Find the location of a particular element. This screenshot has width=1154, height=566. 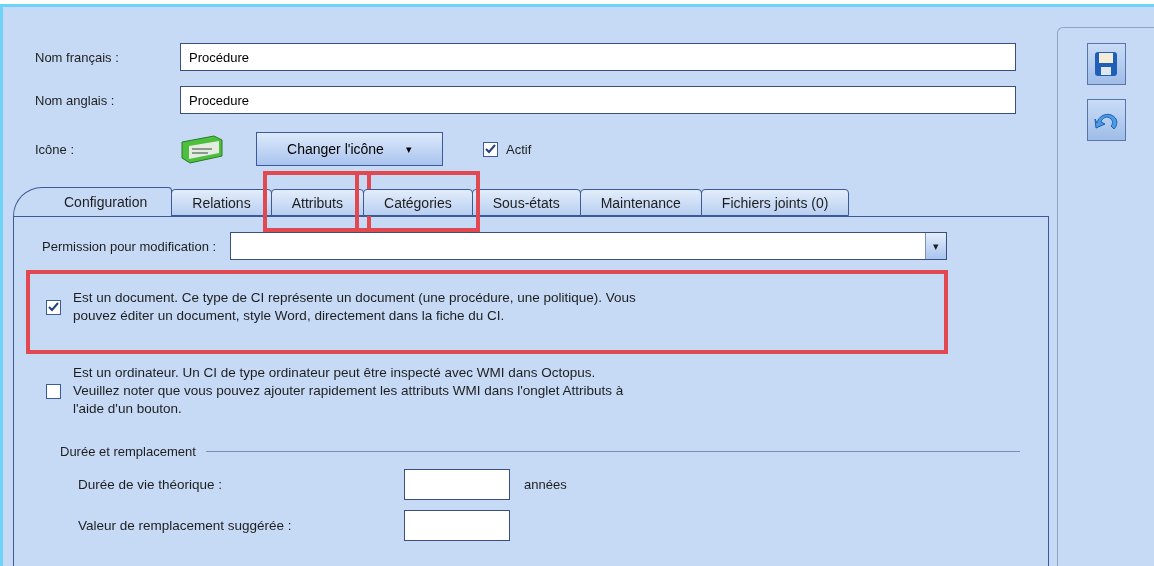

field-label: Icône : is located at coordinates (55, 149).